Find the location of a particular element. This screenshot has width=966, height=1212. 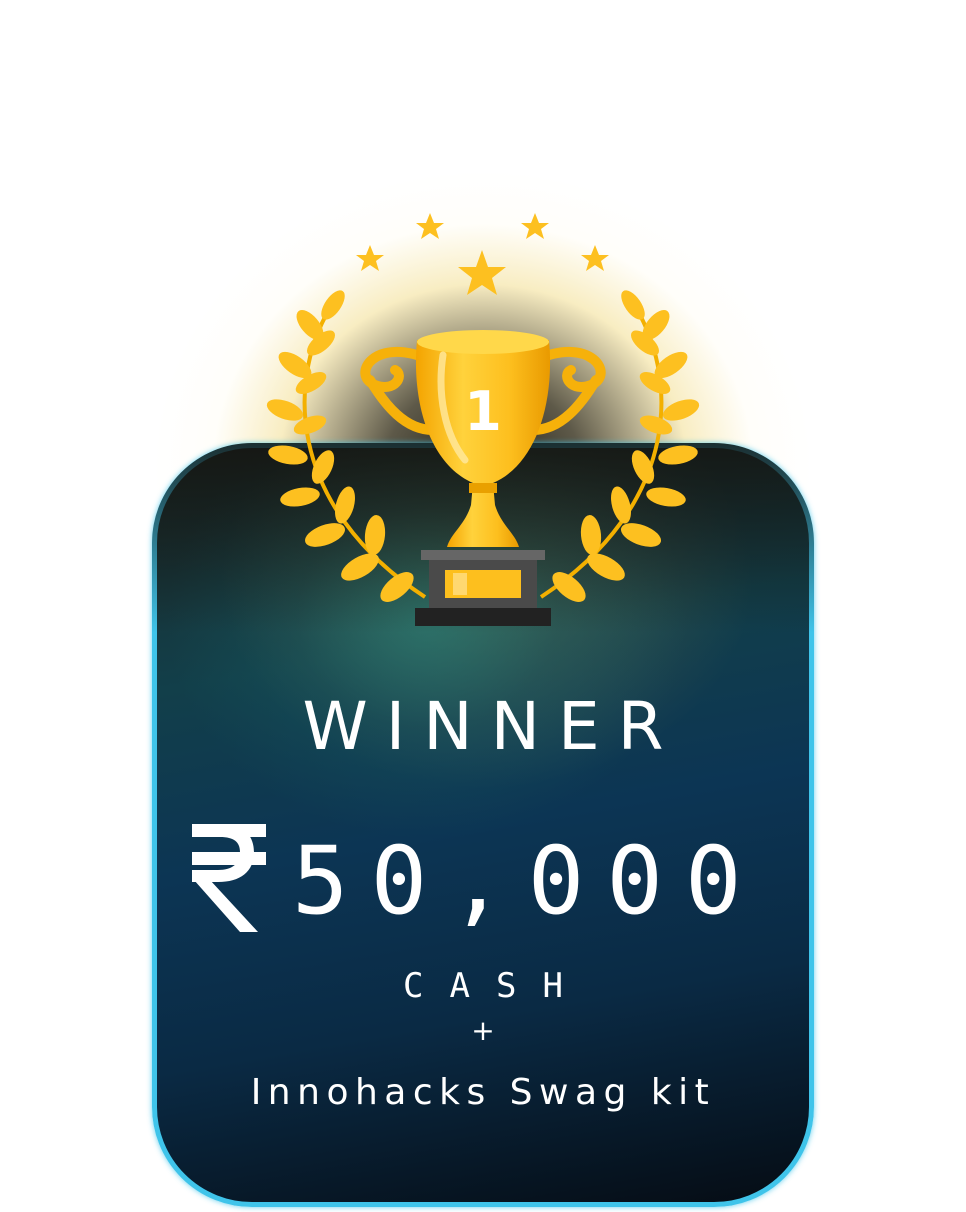

plus-sign: + is located at coordinates (483, 1030).